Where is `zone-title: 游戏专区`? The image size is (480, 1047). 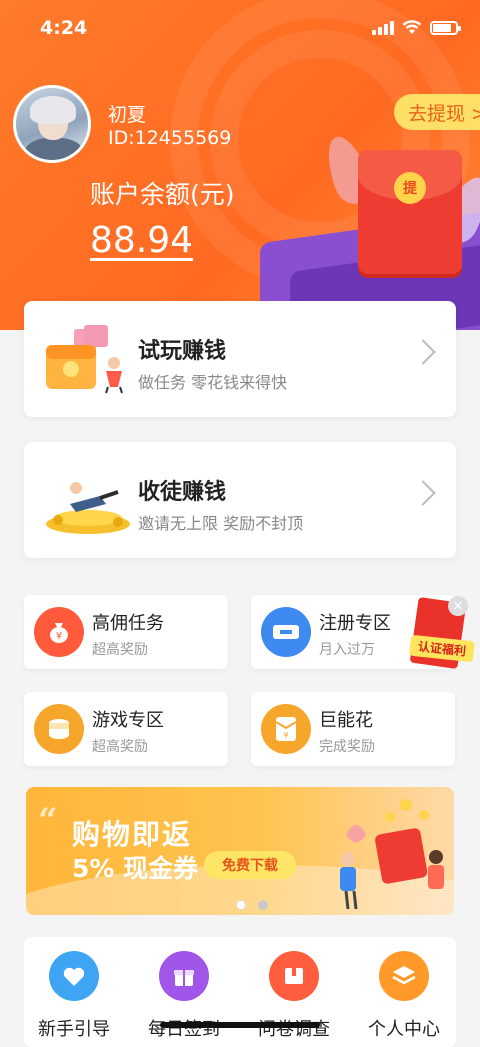 zone-title: 游戏专区 is located at coordinates (128, 720).